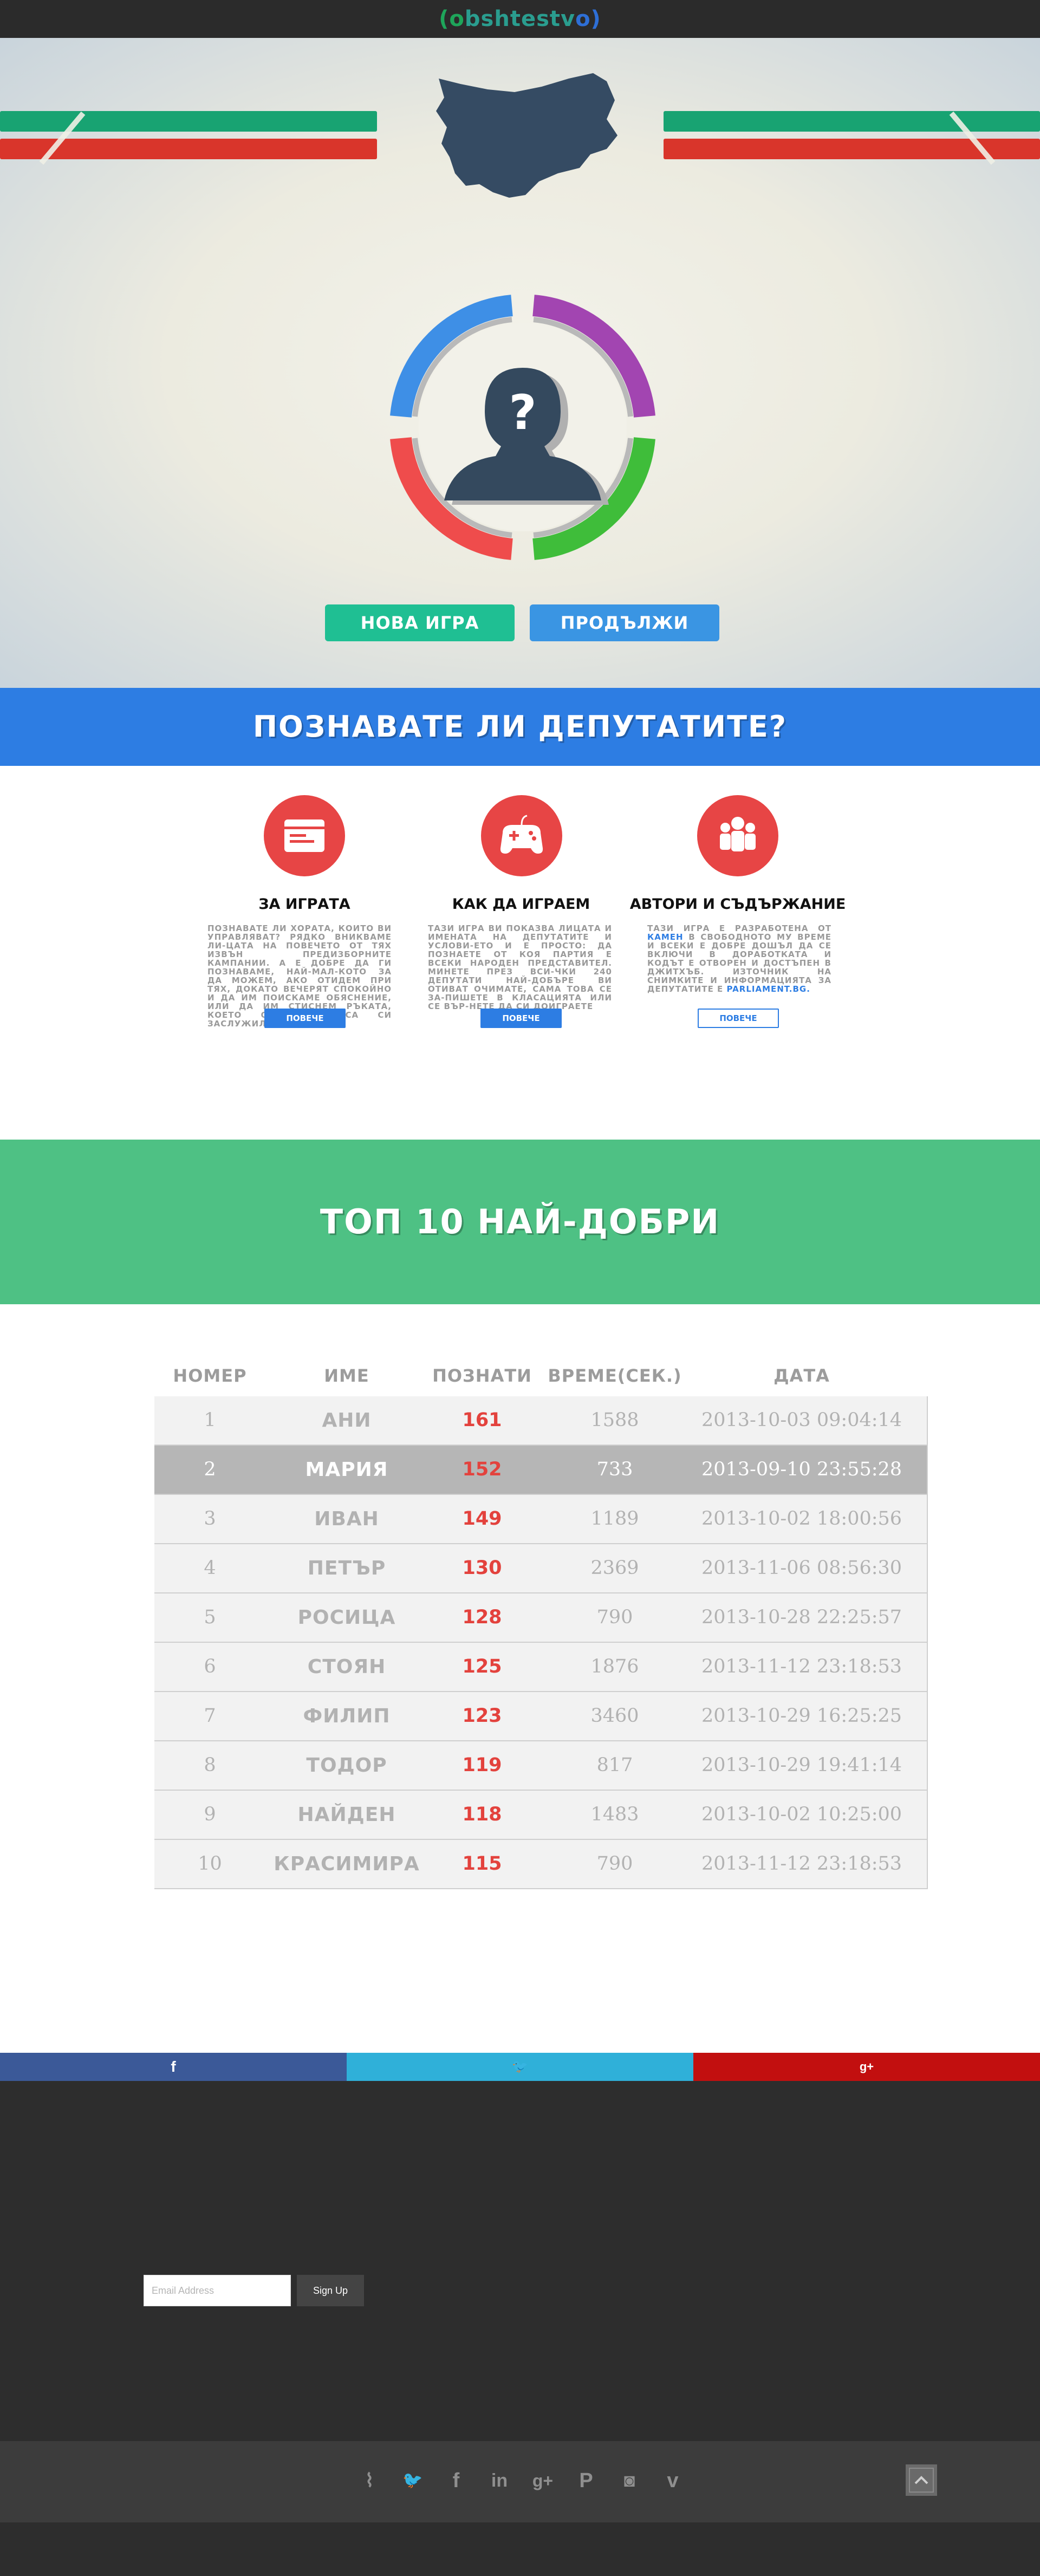  I want to click on col-header-number: НОМЕР, so click(210, 1375).